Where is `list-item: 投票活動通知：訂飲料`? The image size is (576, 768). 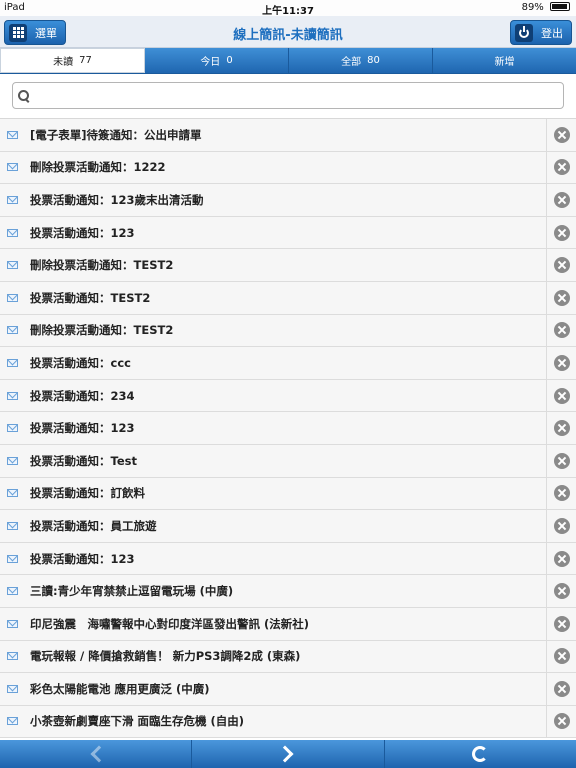 list-item: 投票活動通知：訂飲料 is located at coordinates (288, 494).